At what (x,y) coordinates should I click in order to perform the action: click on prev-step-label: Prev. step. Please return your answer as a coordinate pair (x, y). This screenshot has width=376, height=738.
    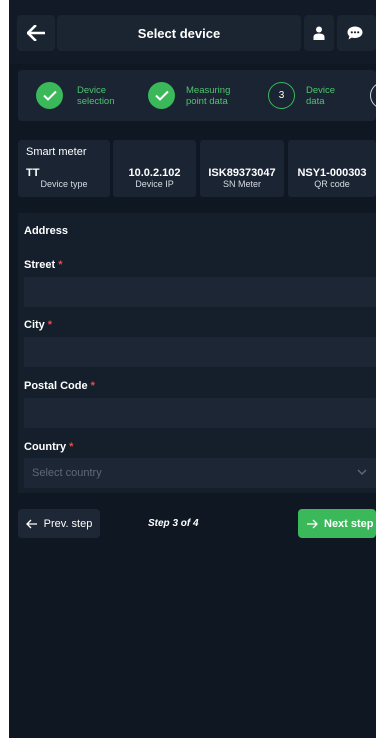
    Looking at the image, I should click on (68, 523).